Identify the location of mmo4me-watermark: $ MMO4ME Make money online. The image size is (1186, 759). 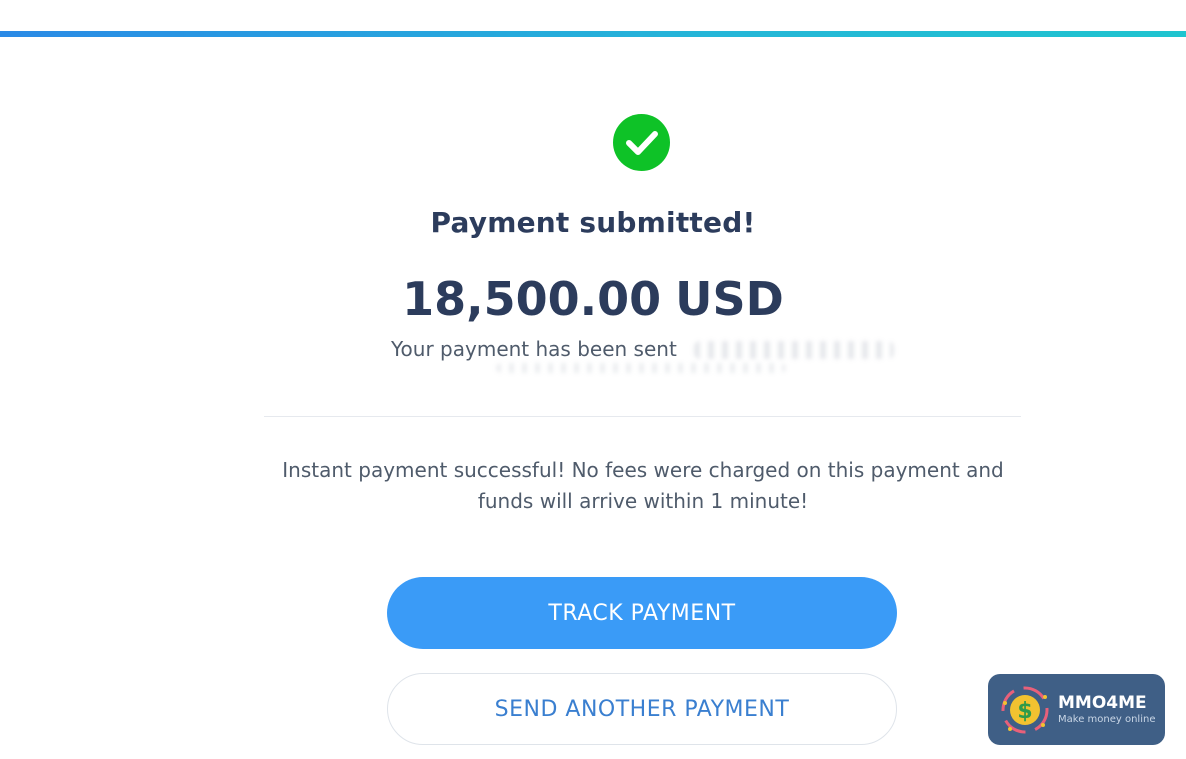
(1076, 709).